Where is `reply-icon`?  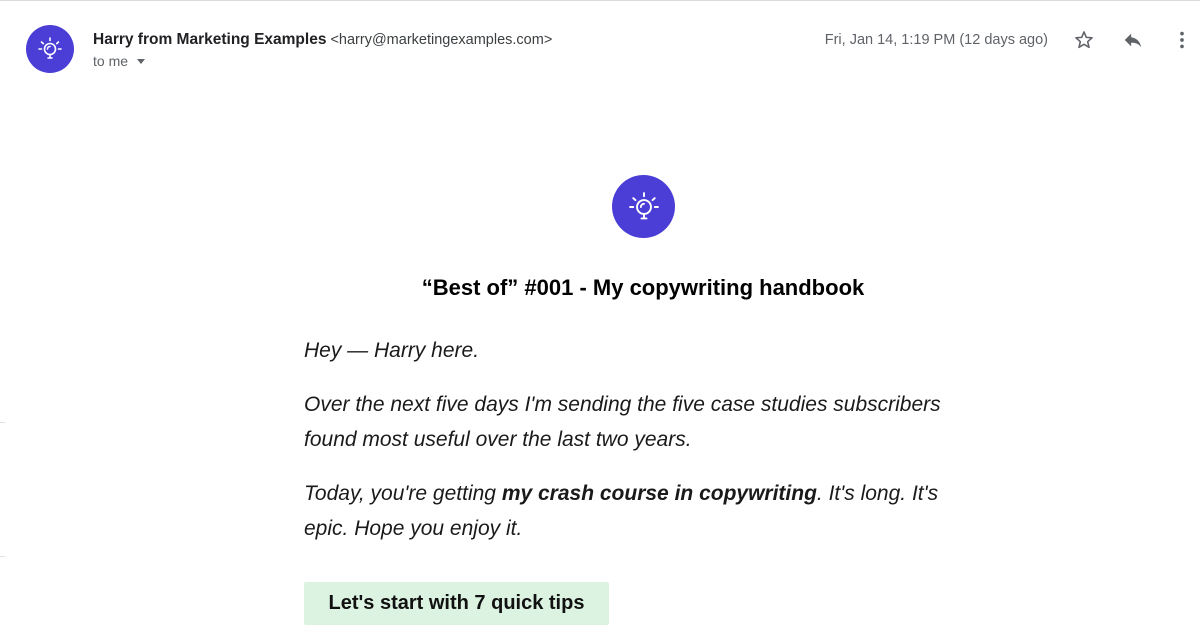 reply-icon is located at coordinates (1133, 40).